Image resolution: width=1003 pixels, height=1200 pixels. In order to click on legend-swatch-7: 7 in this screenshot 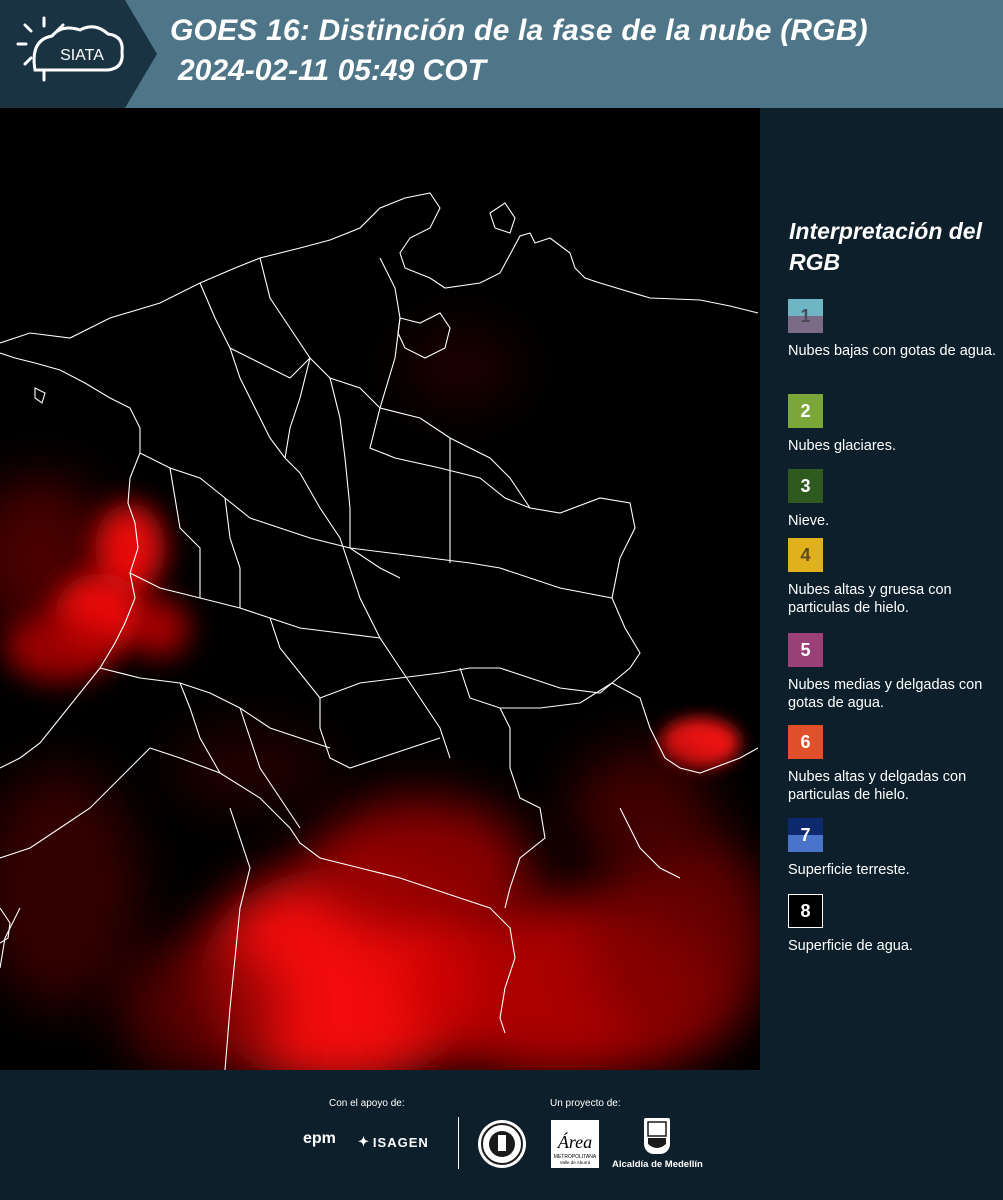, I will do `click(805, 835)`.